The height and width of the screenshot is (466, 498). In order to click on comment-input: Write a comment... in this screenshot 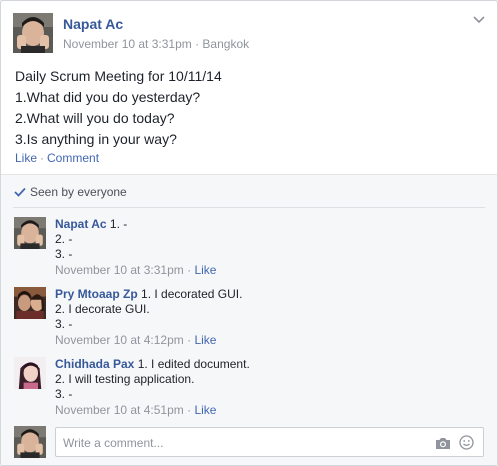, I will do `click(269, 442)`.